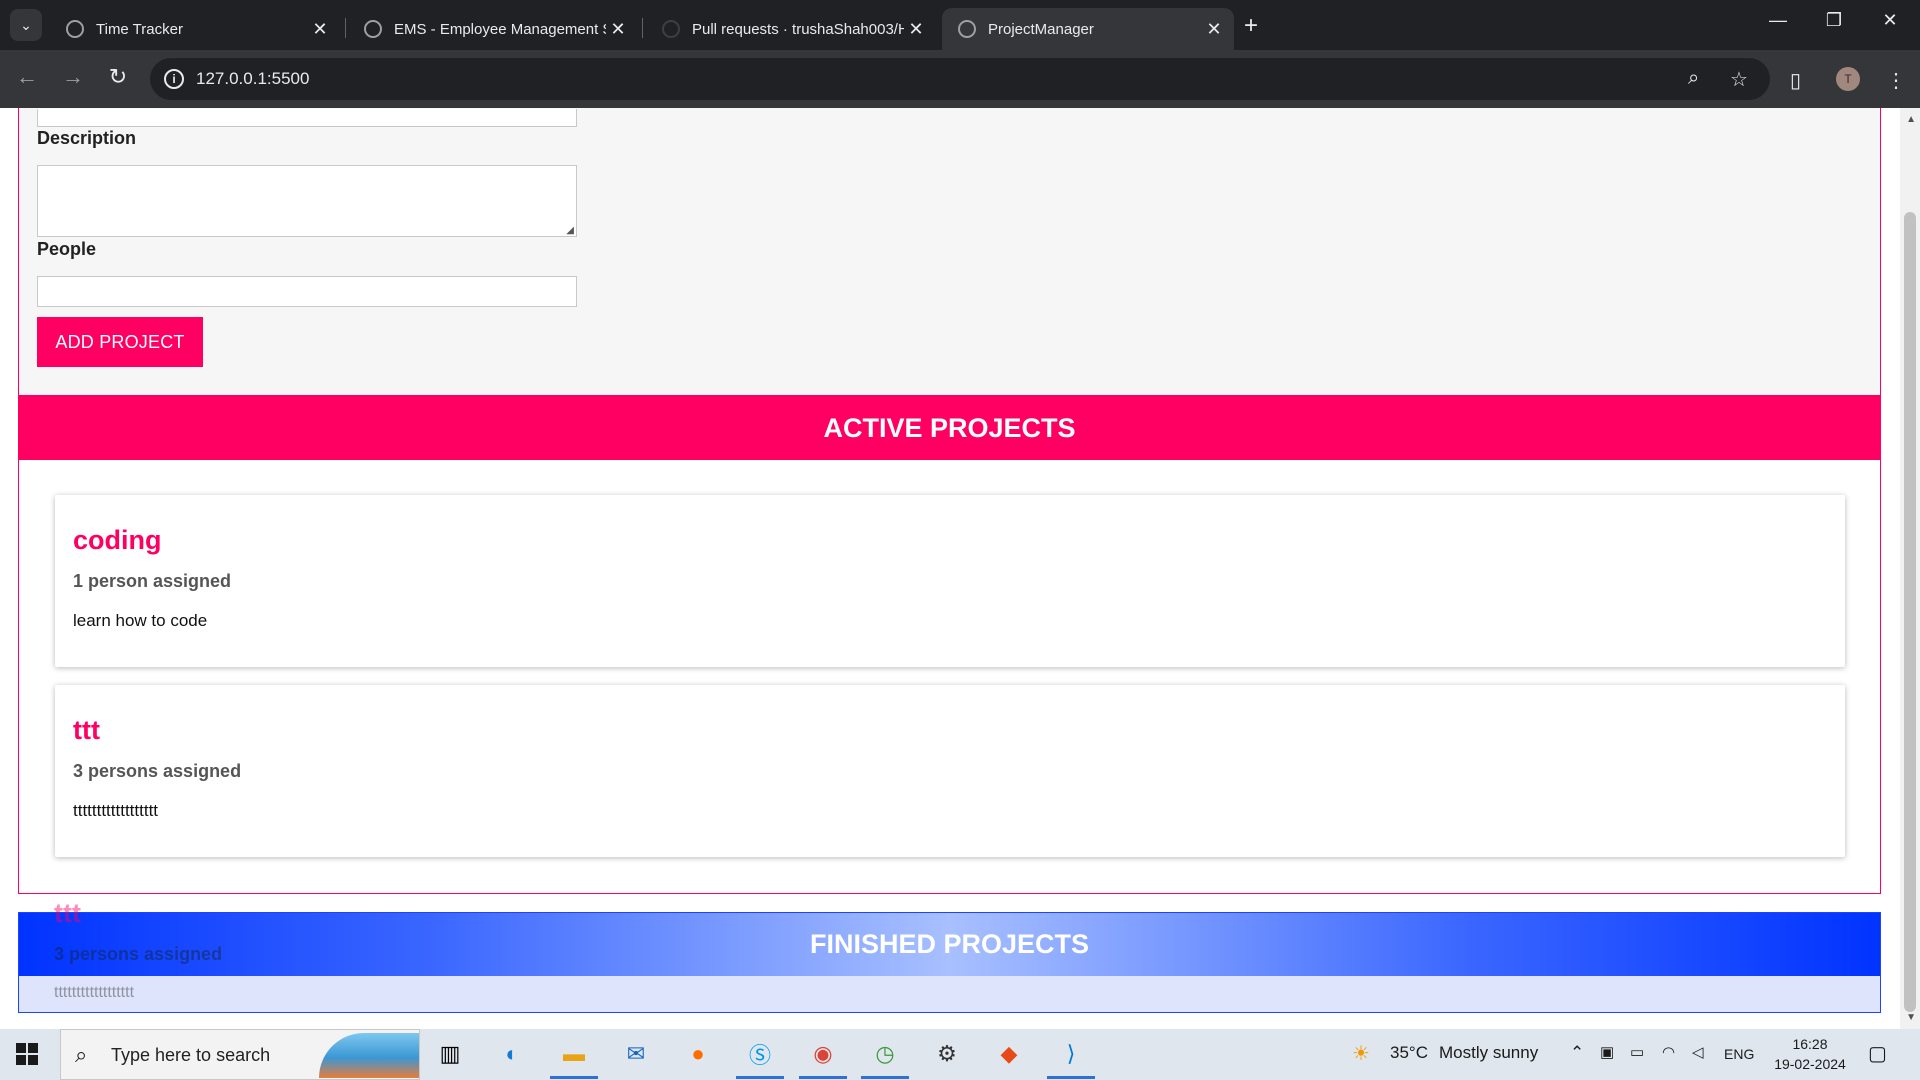  I want to click on tab-pull-requests: Pull requests · trushaShah003/H ✕, so click(791, 29).